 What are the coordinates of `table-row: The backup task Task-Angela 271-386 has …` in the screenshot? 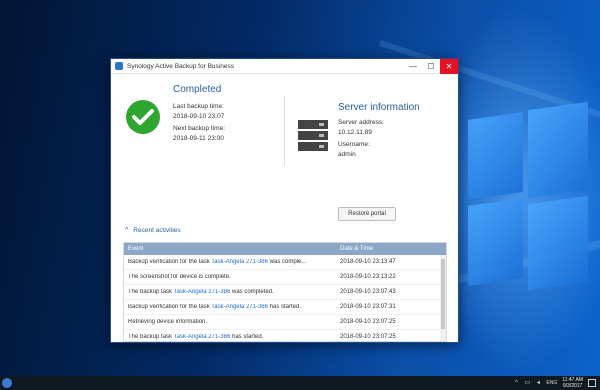 It's located at (285, 335).